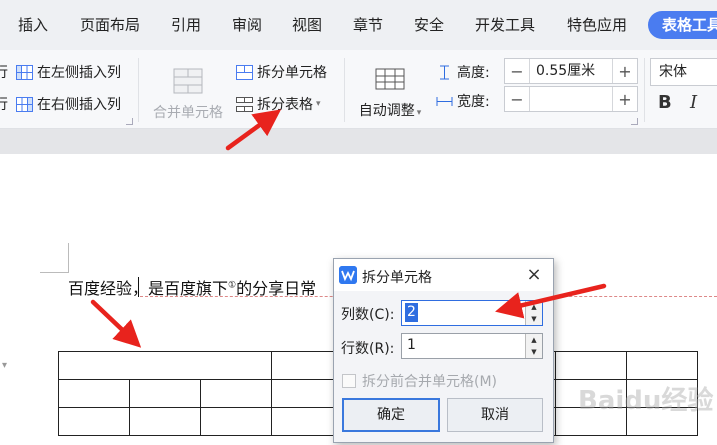  Describe the element at coordinates (33, 25) in the screenshot. I see `tab-insert: 插入` at that location.